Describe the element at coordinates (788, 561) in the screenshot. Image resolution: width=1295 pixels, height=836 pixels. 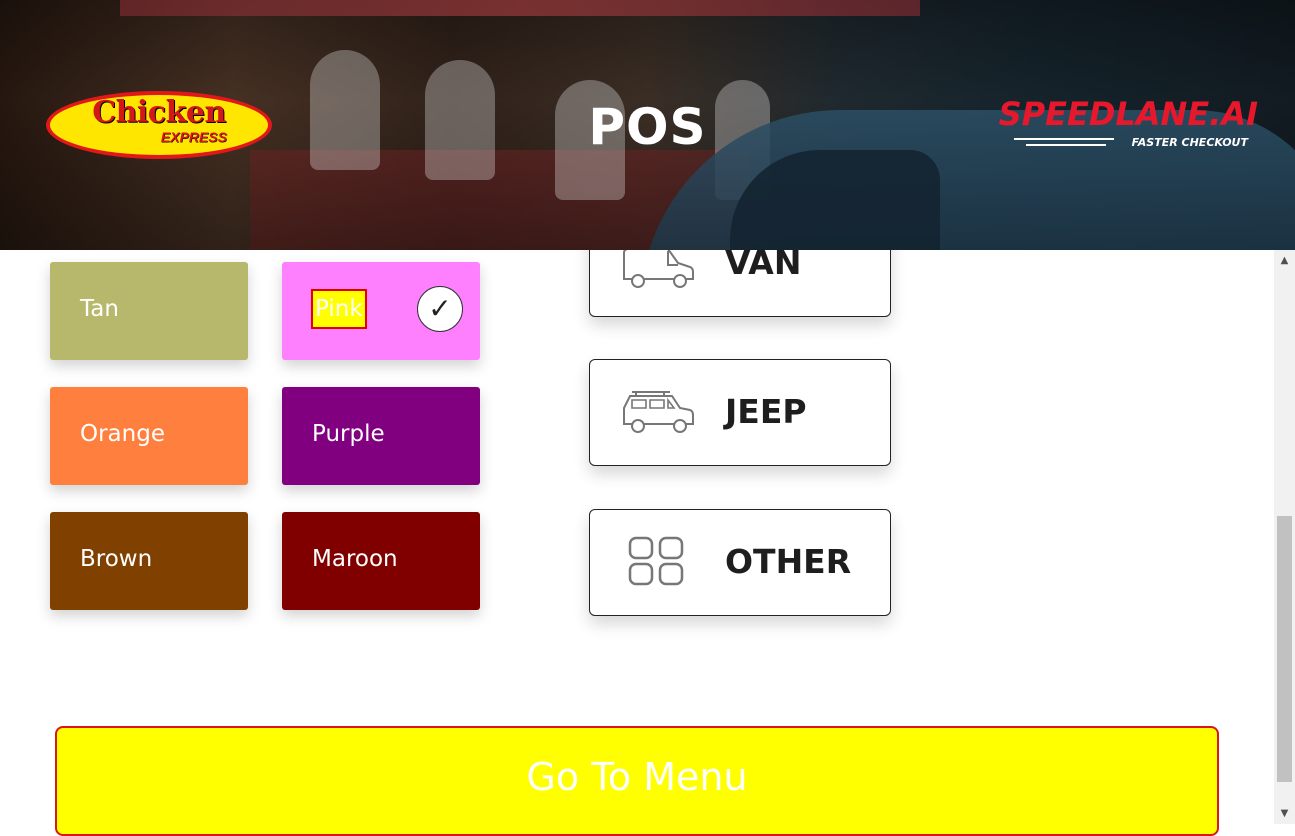
I see `vehicle-label: OTHER` at that location.